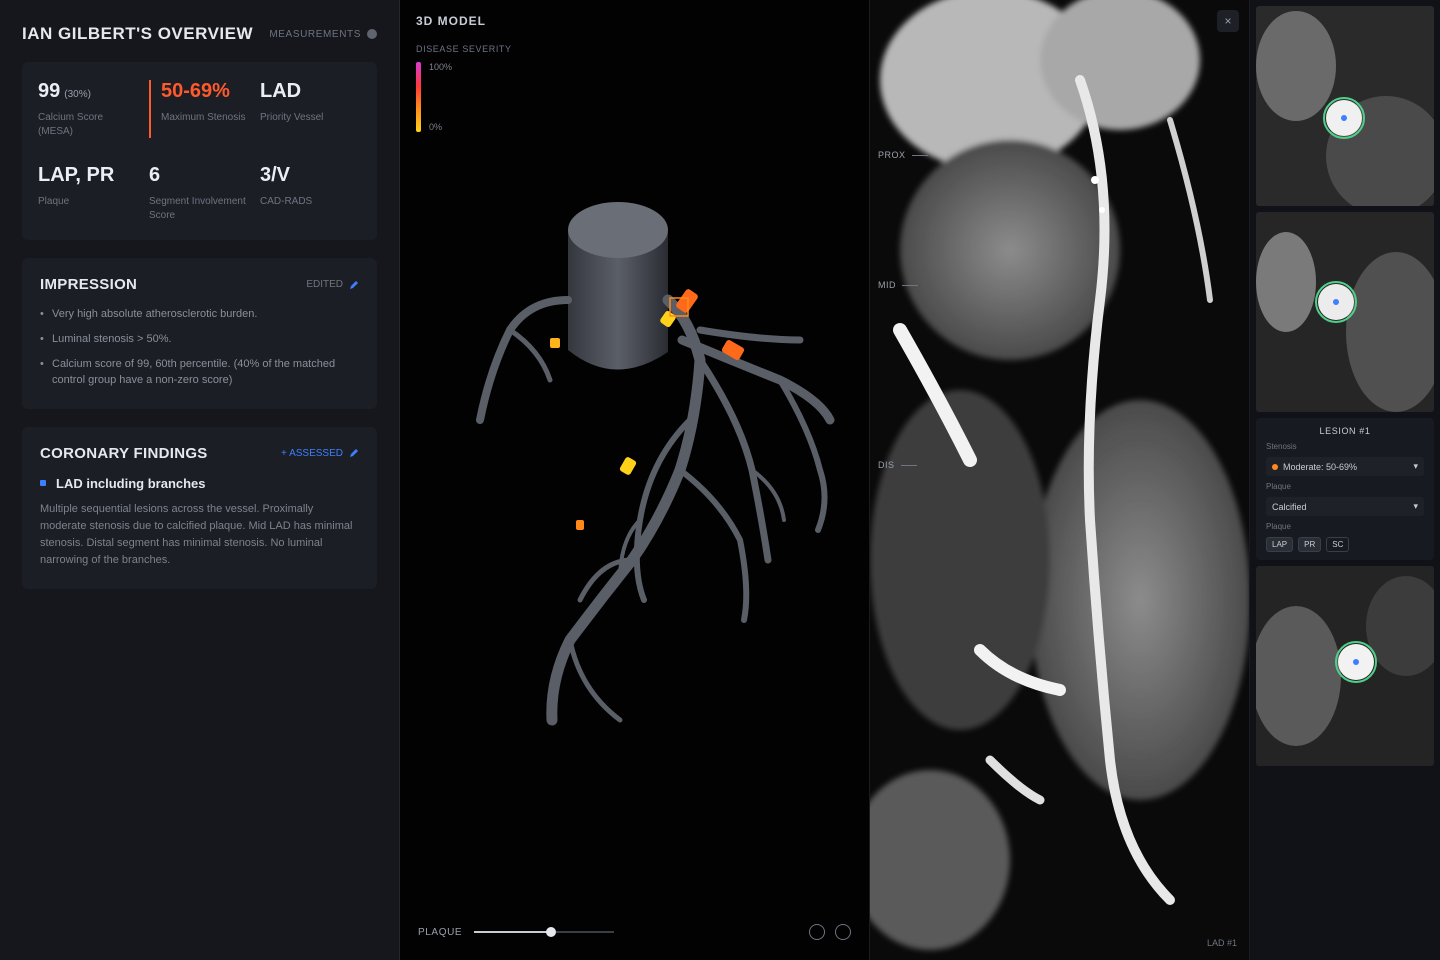 The width and height of the screenshot is (1440, 960). I want to click on plaque-slider-fill, so click(513, 932).